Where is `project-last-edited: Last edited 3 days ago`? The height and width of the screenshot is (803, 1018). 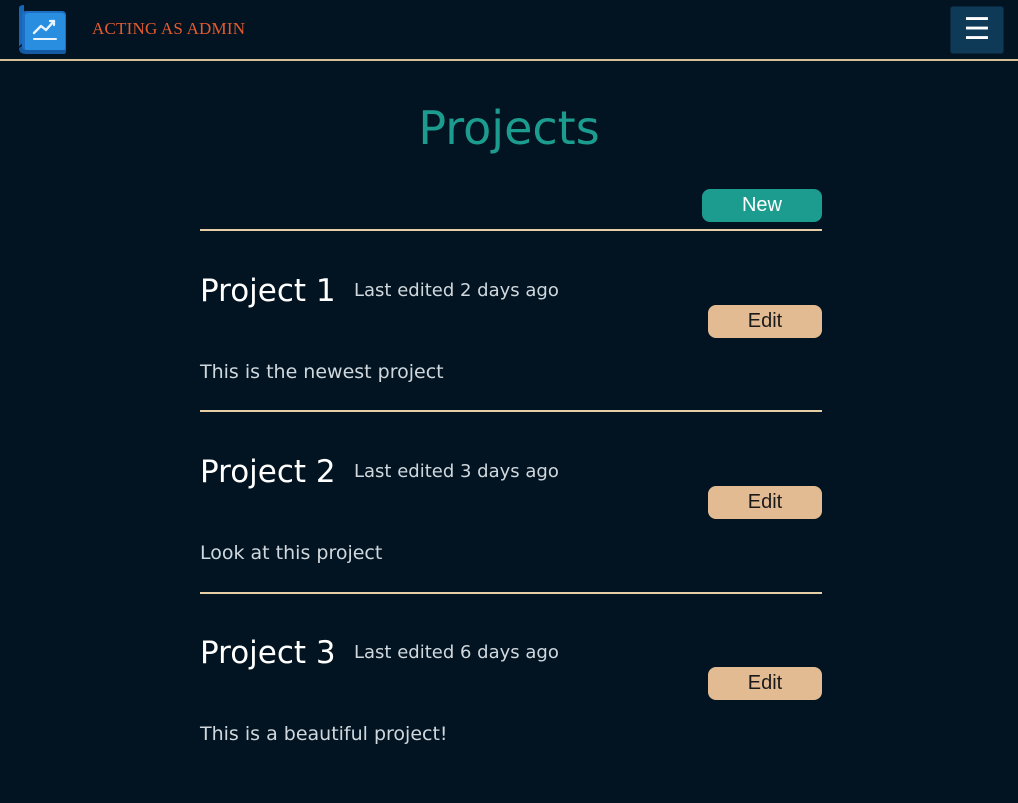 project-last-edited: Last edited 3 days ago is located at coordinates (456, 471).